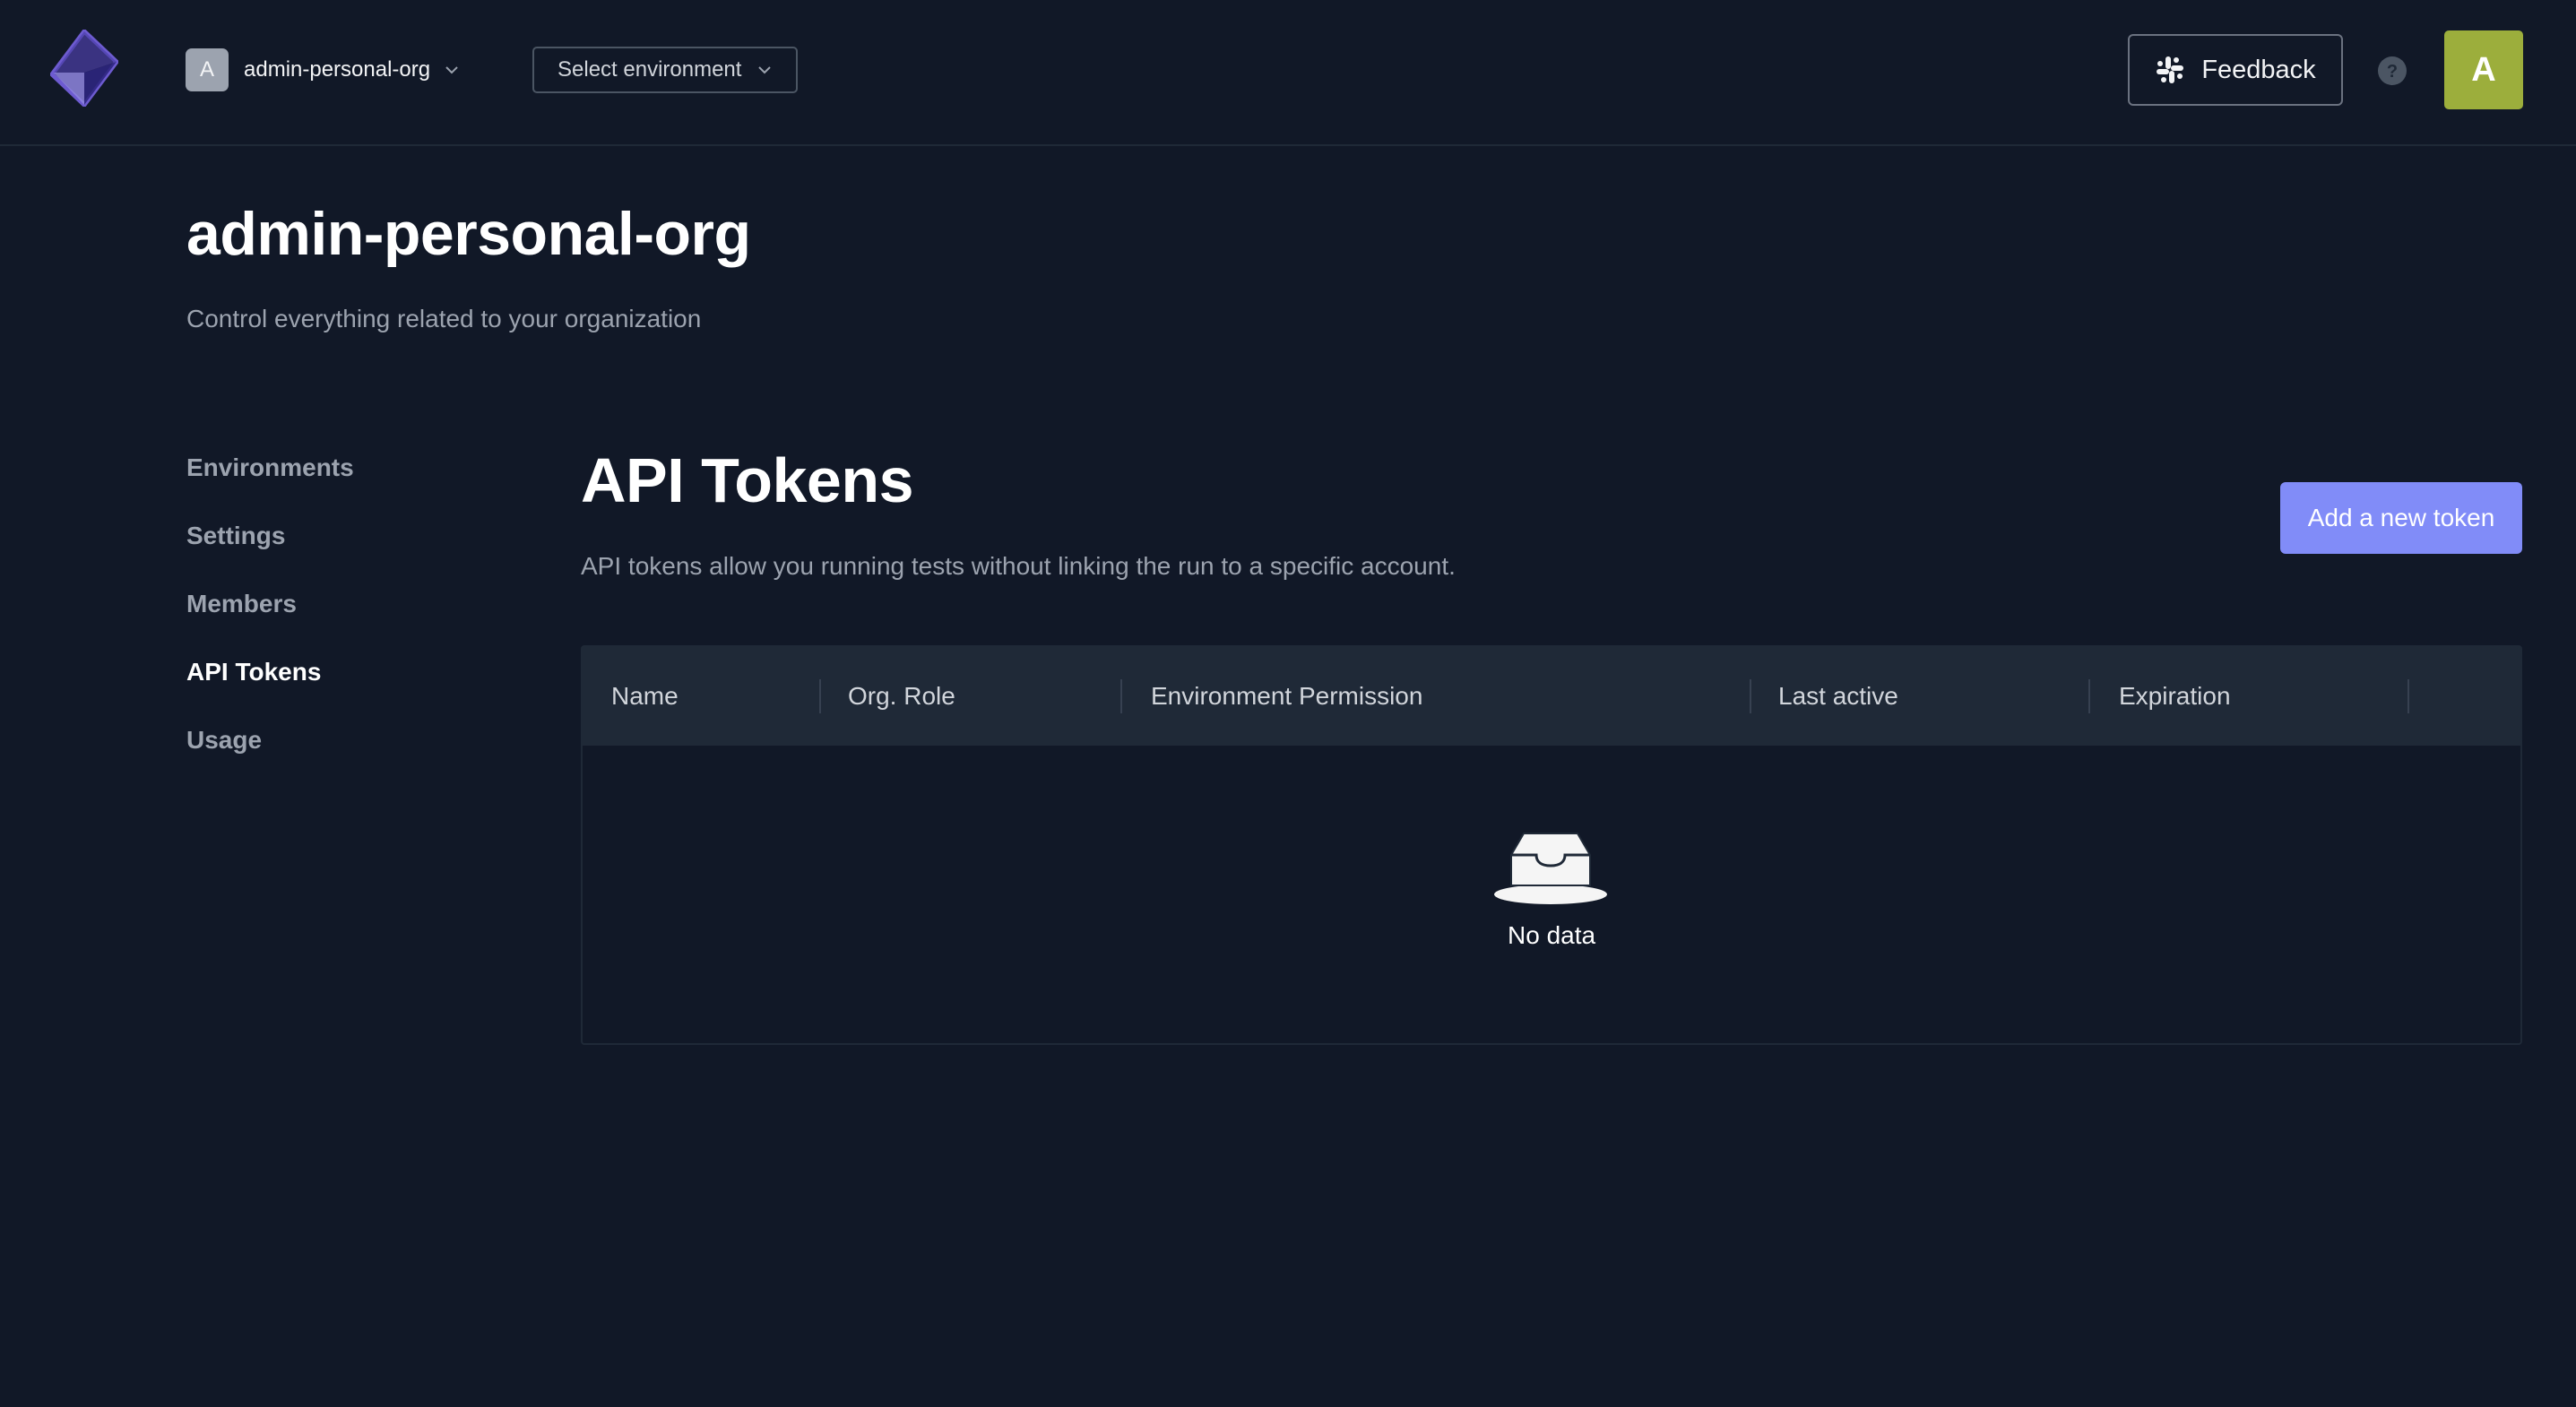 The height and width of the screenshot is (1407, 2576). What do you see at coordinates (747, 480) in the screenshot?
I see `section-title: API Tokens` at bounding box center [747, 480].